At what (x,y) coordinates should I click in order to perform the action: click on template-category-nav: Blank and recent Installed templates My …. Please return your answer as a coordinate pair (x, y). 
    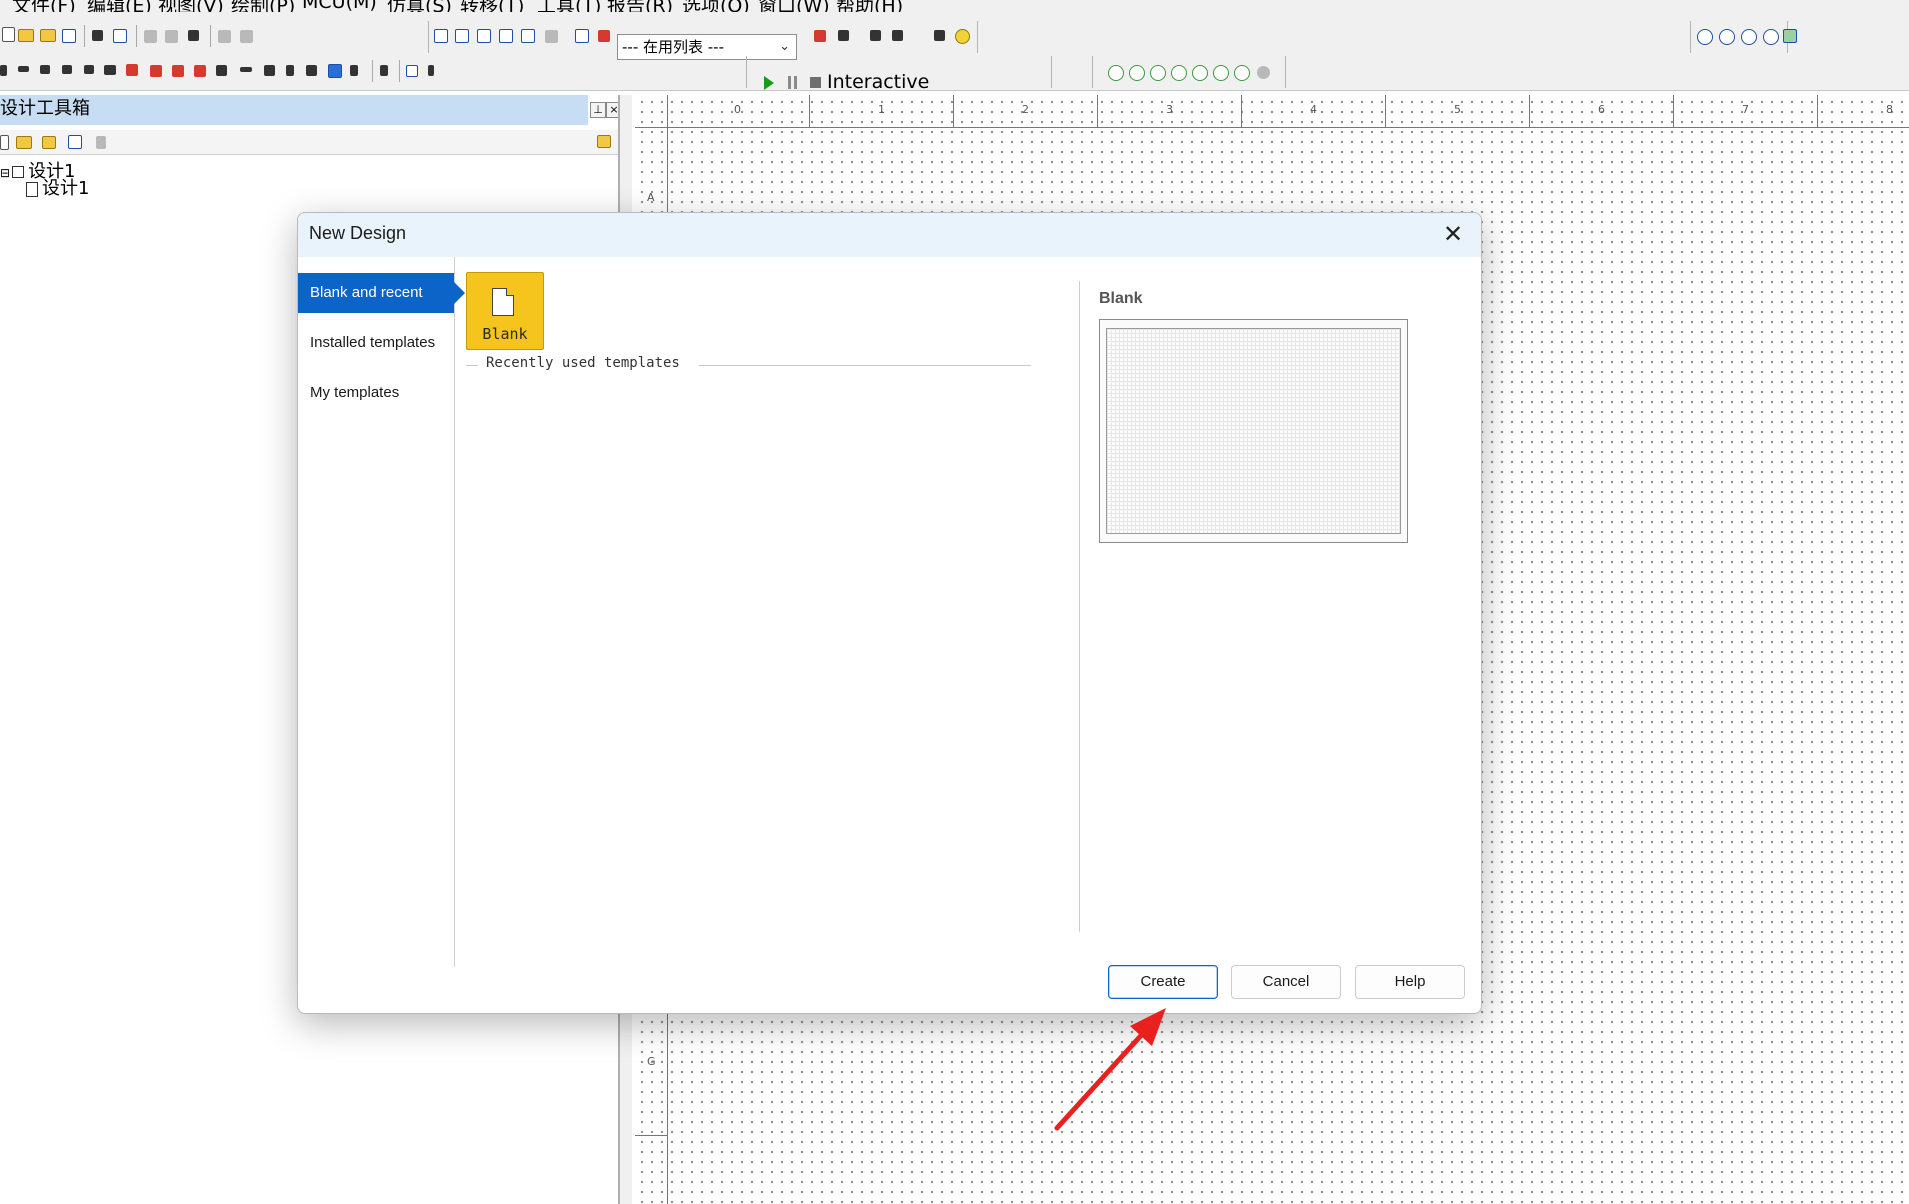
    Looking at the image, I should click on (381, 612).